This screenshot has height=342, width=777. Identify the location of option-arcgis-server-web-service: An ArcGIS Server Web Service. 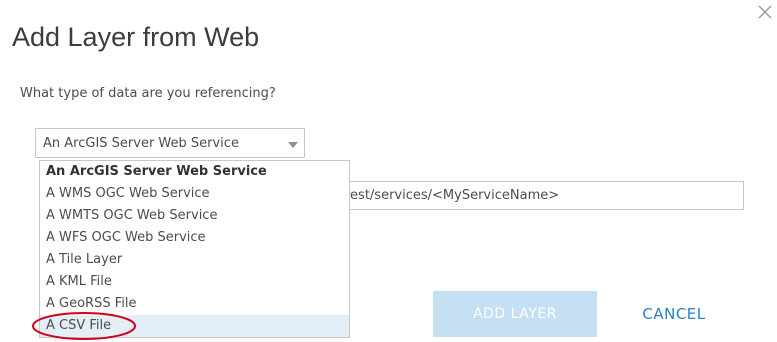
(194, 172).